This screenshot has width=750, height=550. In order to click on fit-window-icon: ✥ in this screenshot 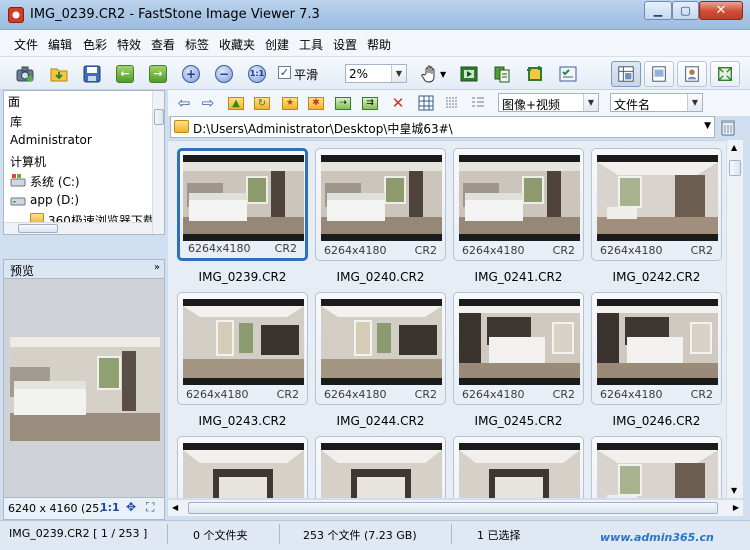, I will do `click(131, 507)`.